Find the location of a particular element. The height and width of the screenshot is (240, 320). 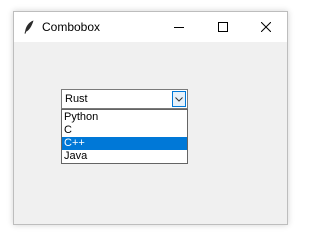

option-cpp: C++ is located at coordinates (124, 143).